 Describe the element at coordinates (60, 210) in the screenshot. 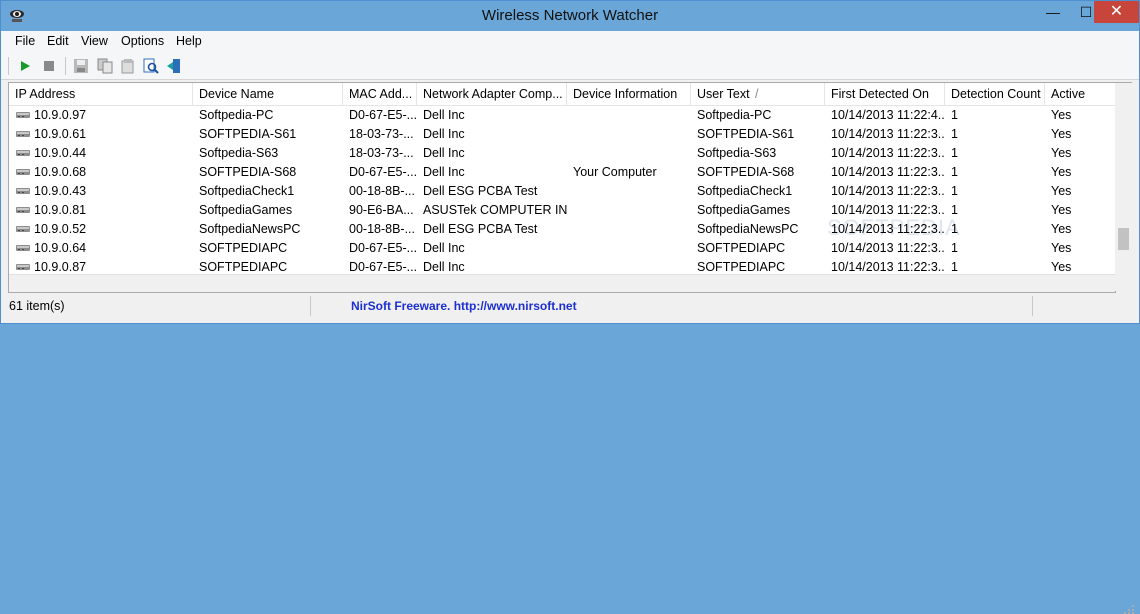

I see `cell-ip-address-text: 10.9.0.81` at that location.